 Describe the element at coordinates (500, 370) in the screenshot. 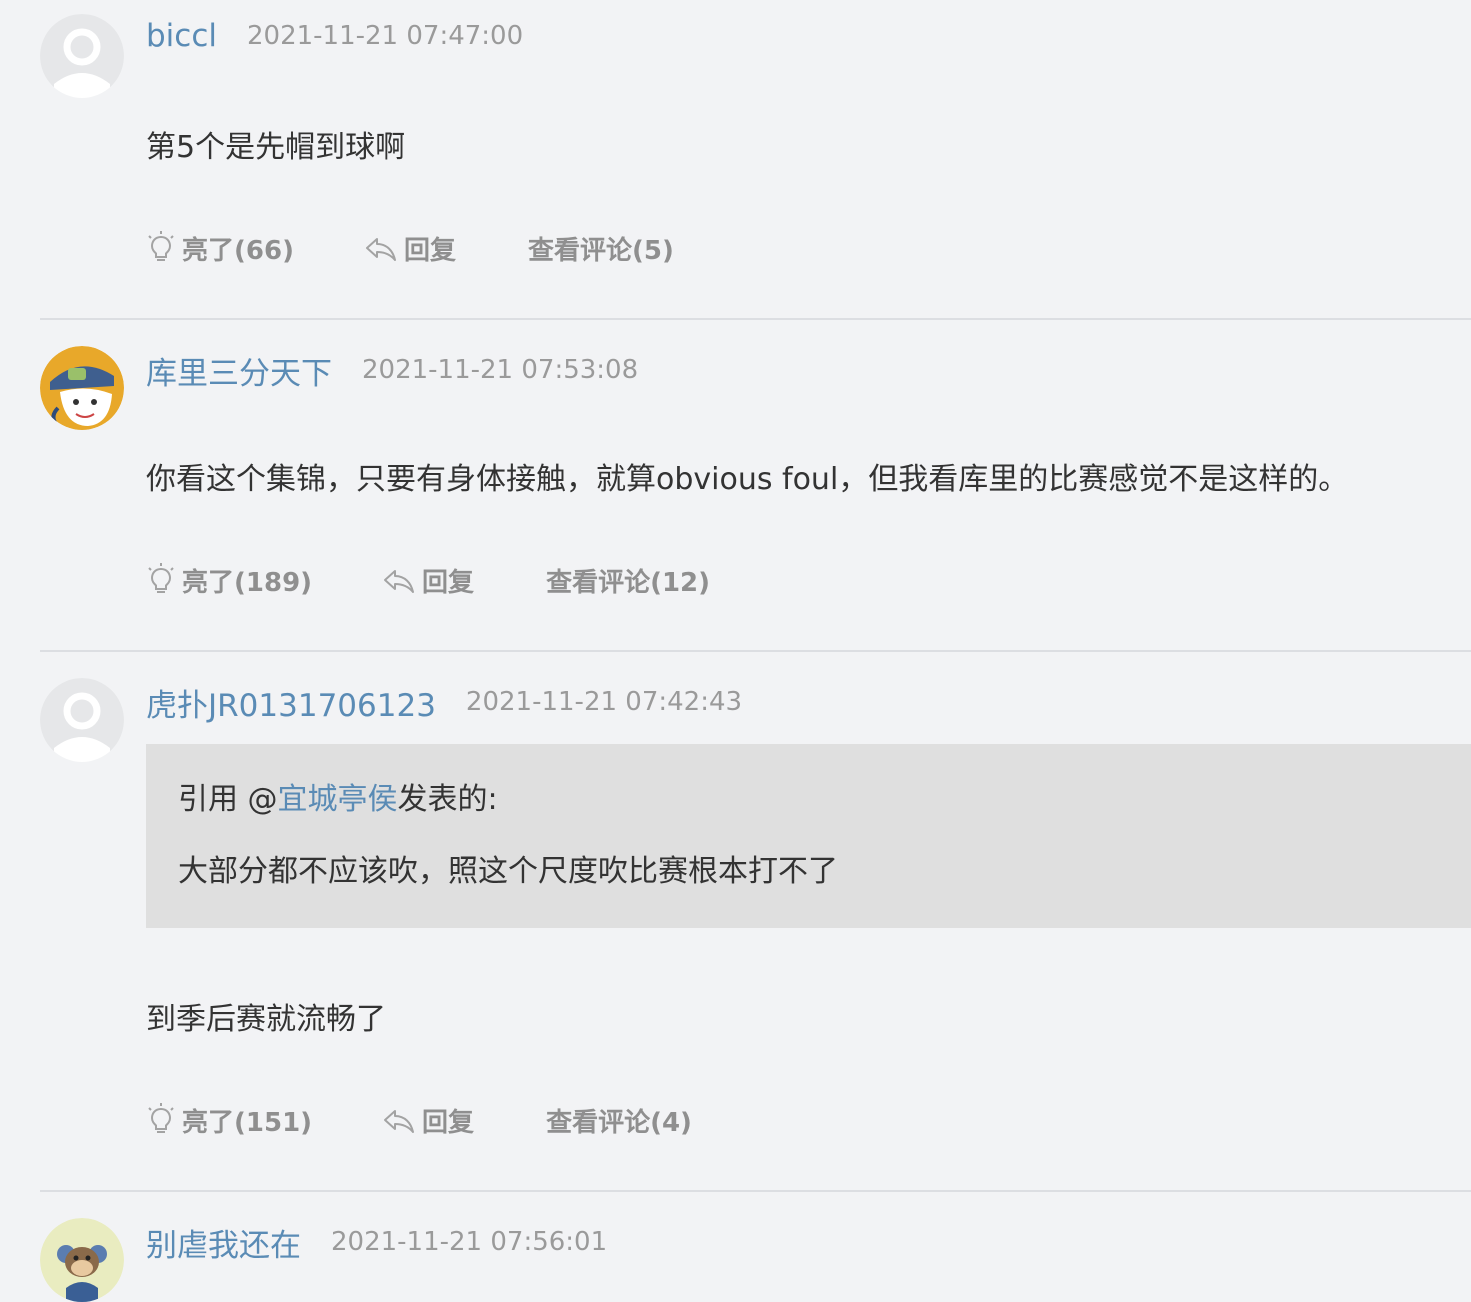

I see `comment-timestamp: 2021-11-21 07:53:08` at that location.